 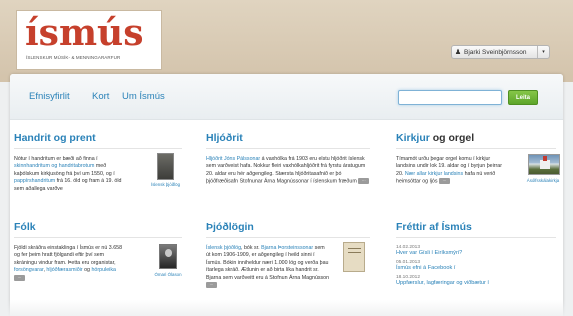 What do you see at coordinates (54, 166) in the screenshot?
I see `link-skinnhandrit: skinnhandritum og handritabrotum` at bounding box center [54, 166].